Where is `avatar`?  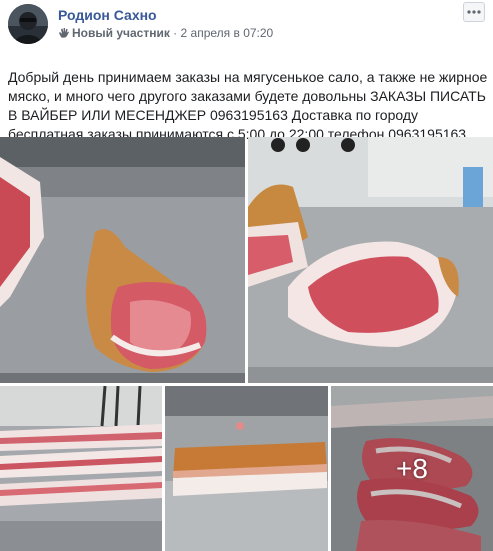
avatar is located at coordinates (28, 24).